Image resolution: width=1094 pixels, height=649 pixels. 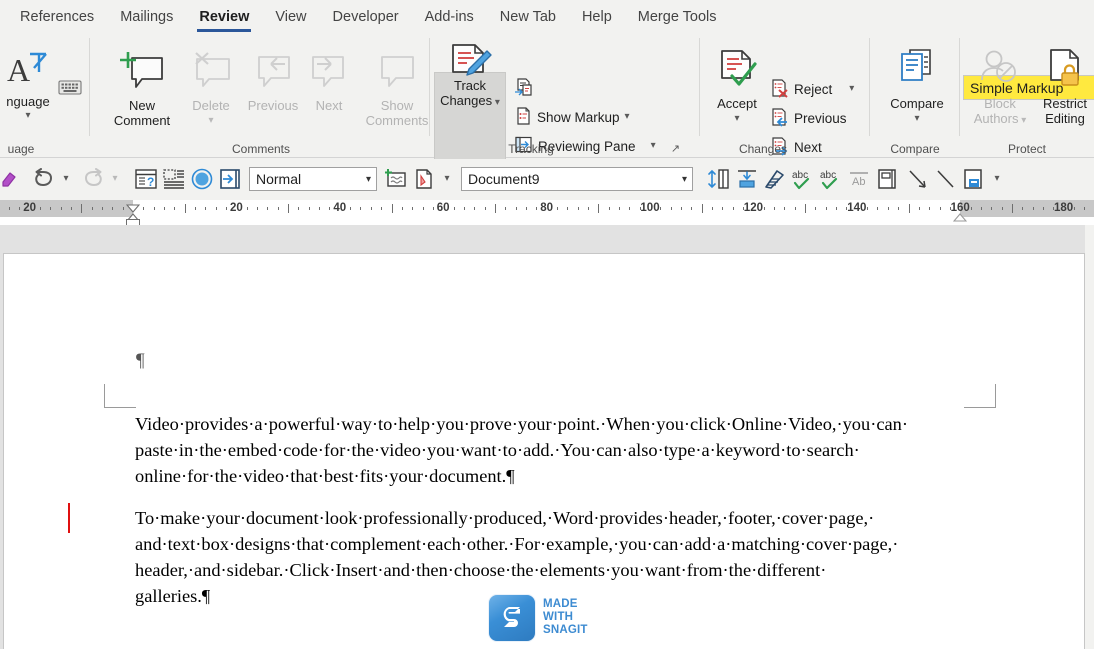 I want to click on style-select: Normal ▾, so click(x=313, y=179).